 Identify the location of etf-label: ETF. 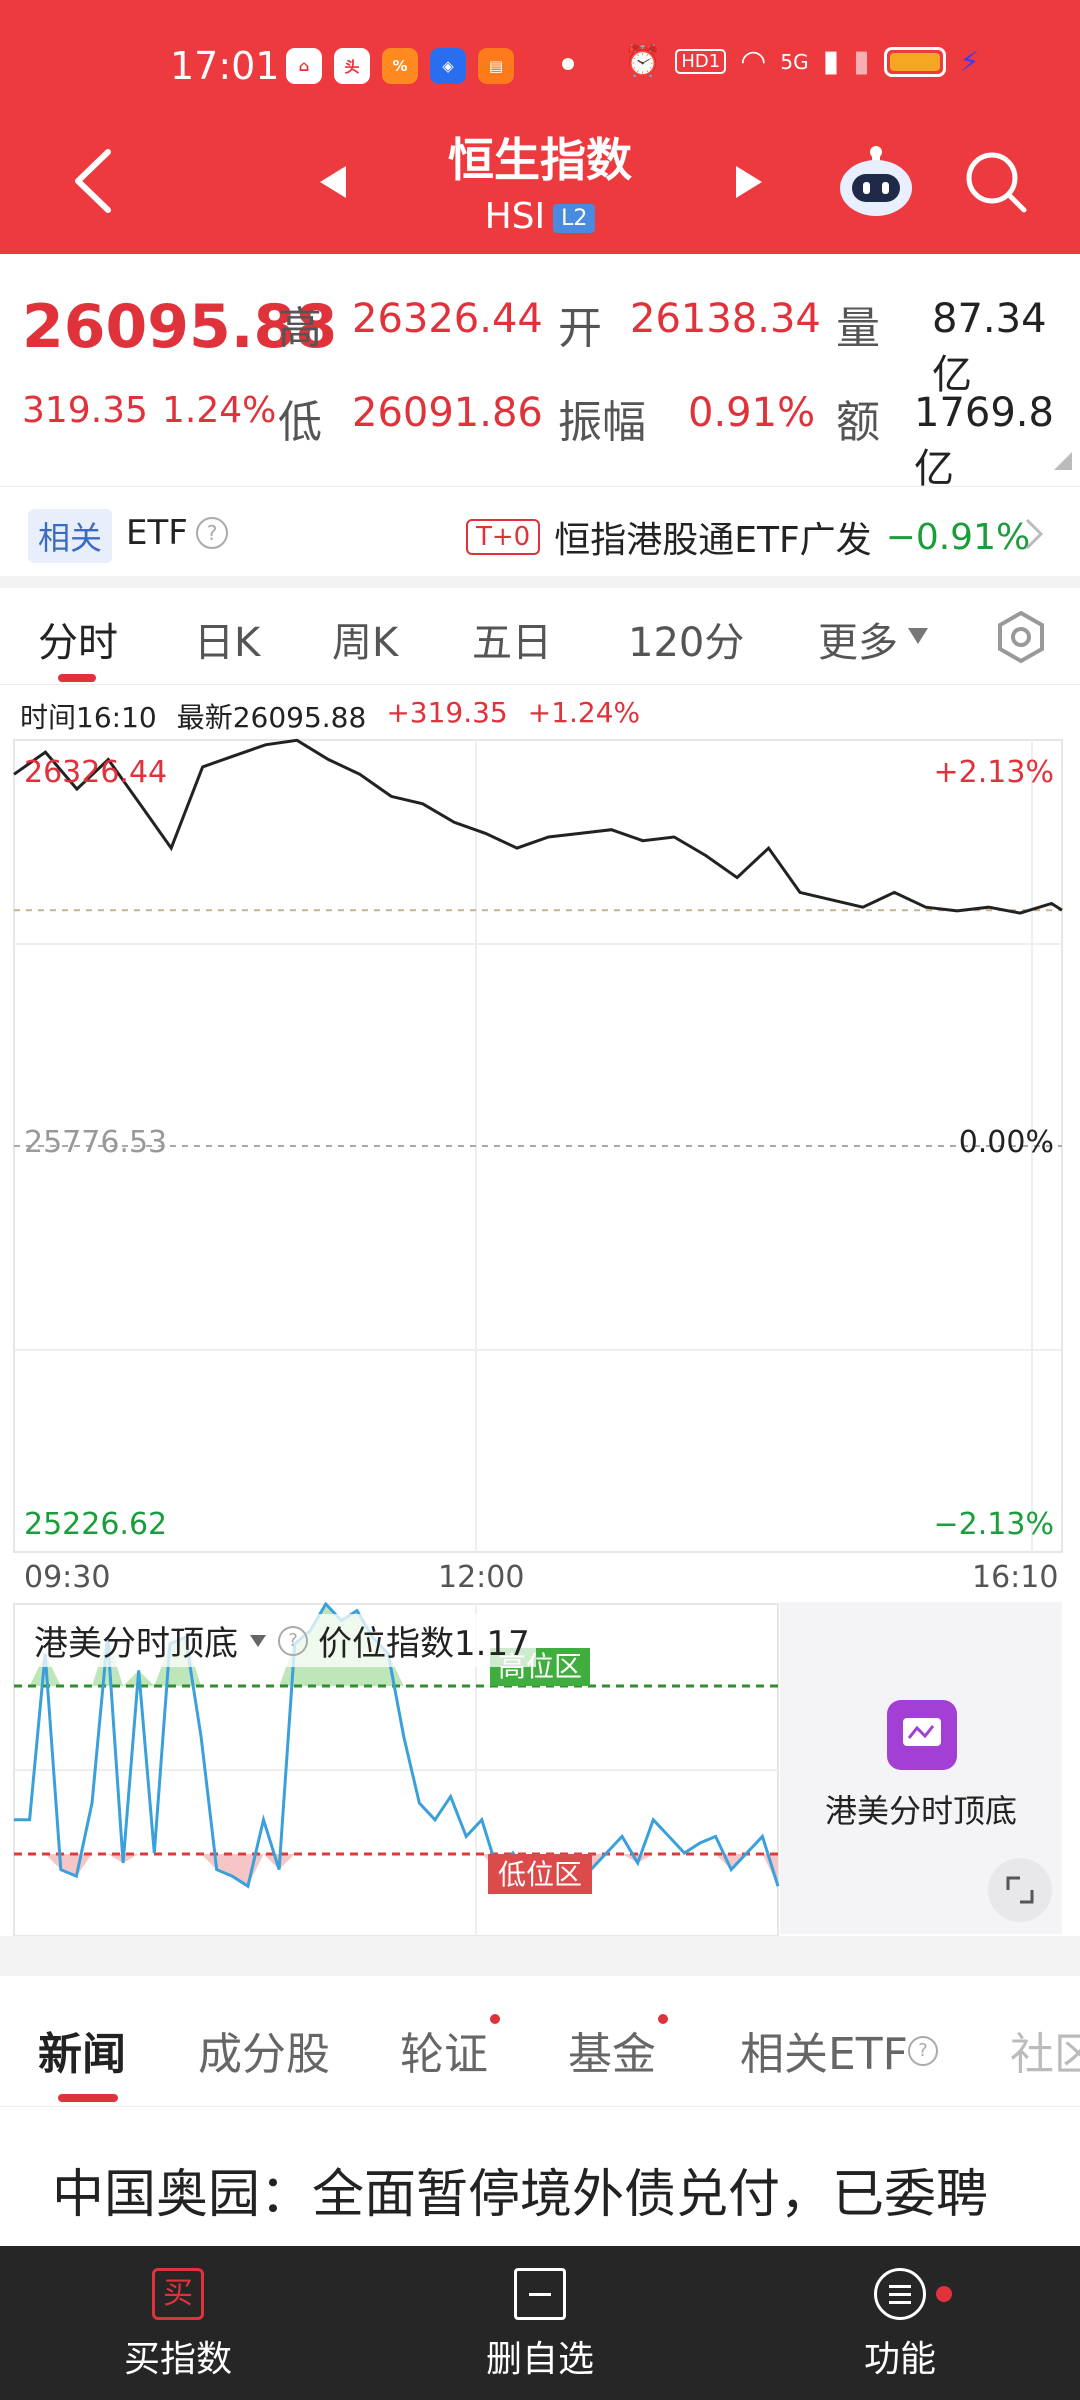
(157, 533).